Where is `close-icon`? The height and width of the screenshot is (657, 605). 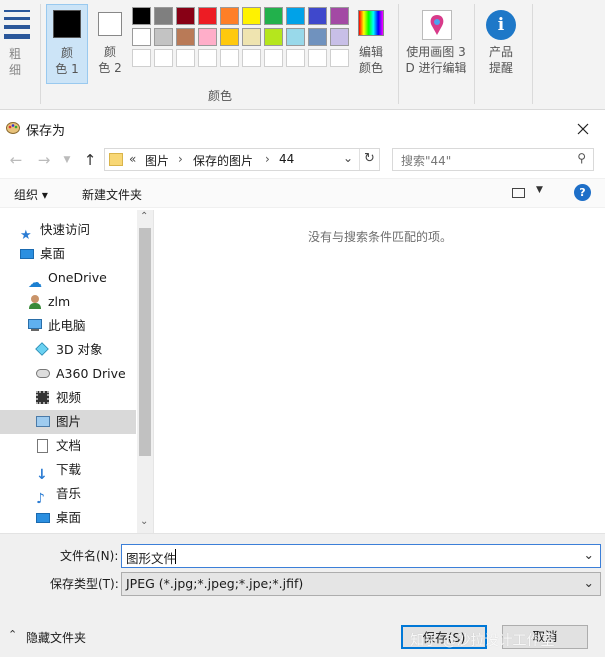 close-icon is located at coordinates (583, 128).